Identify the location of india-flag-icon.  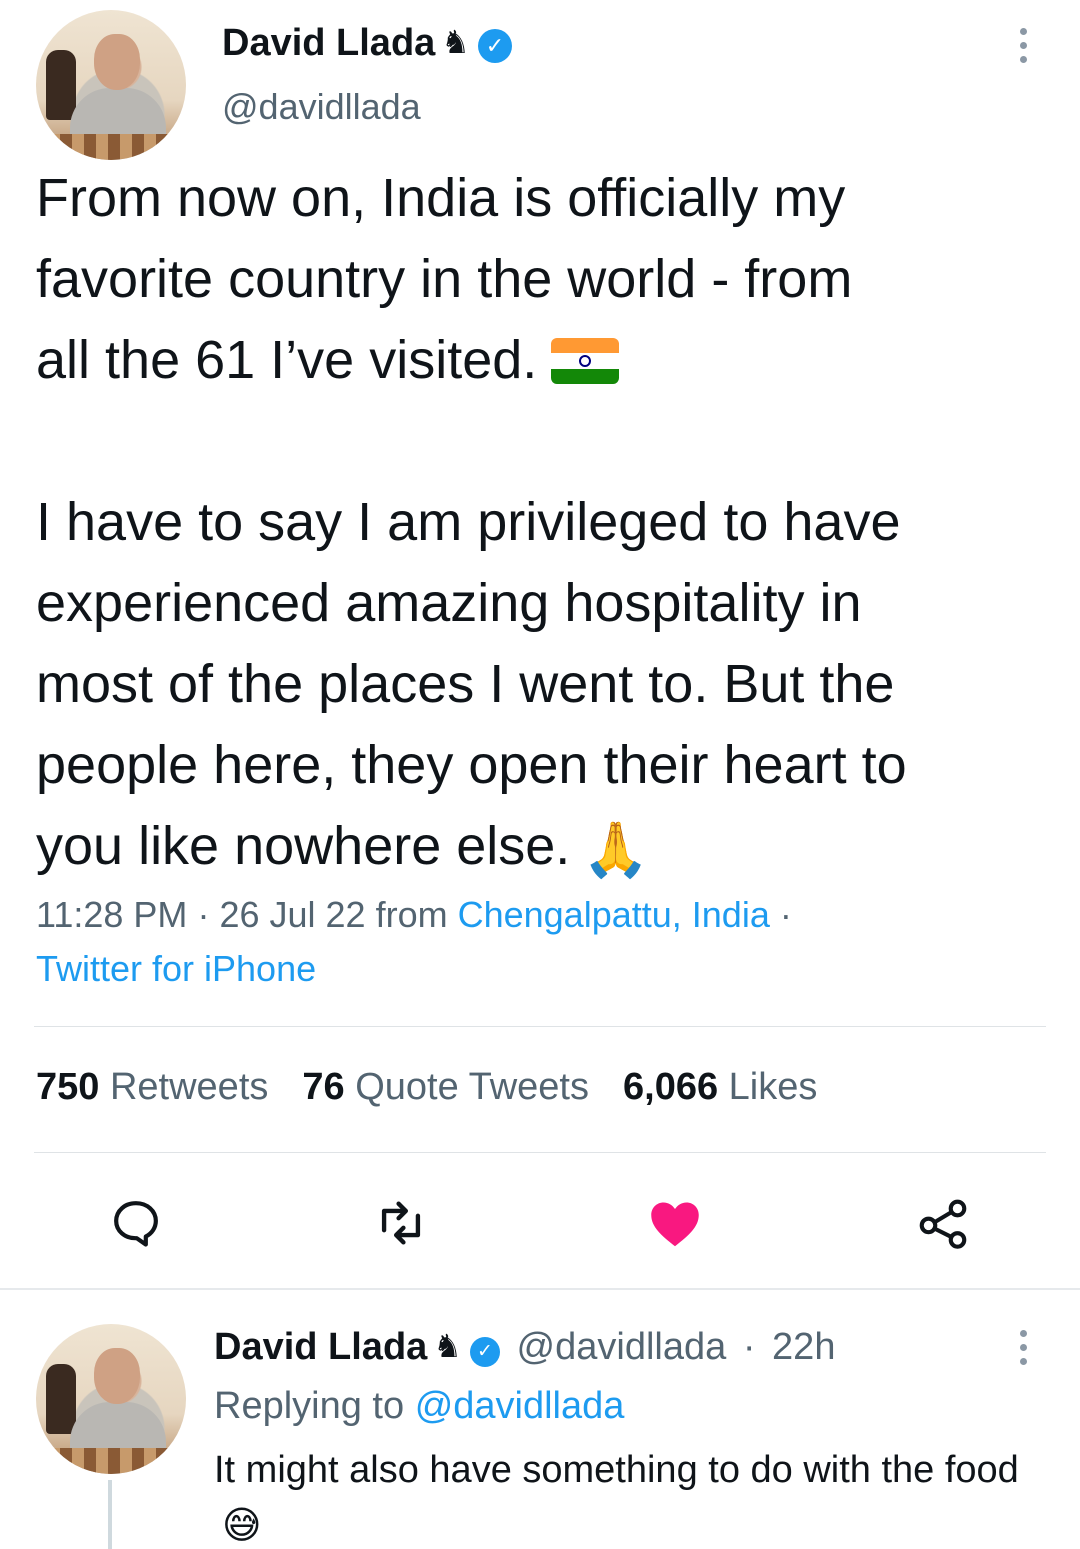
(585, 361).